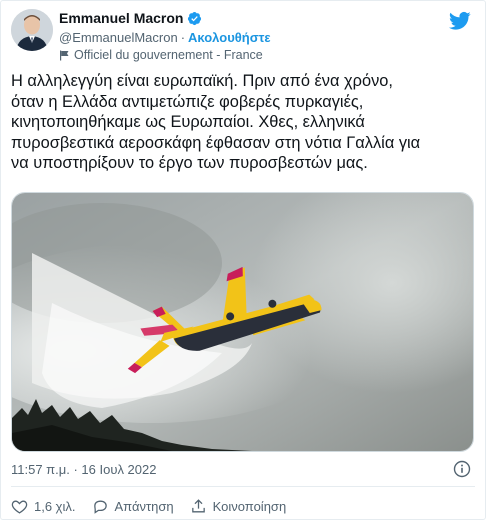  I want to click on reply-bubble-icon, so click(100, 507).